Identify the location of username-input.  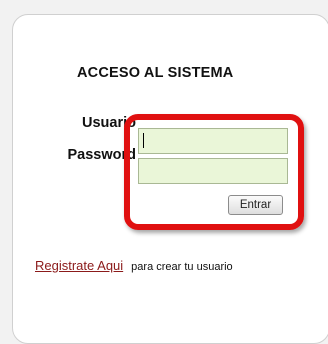
(213, 141).